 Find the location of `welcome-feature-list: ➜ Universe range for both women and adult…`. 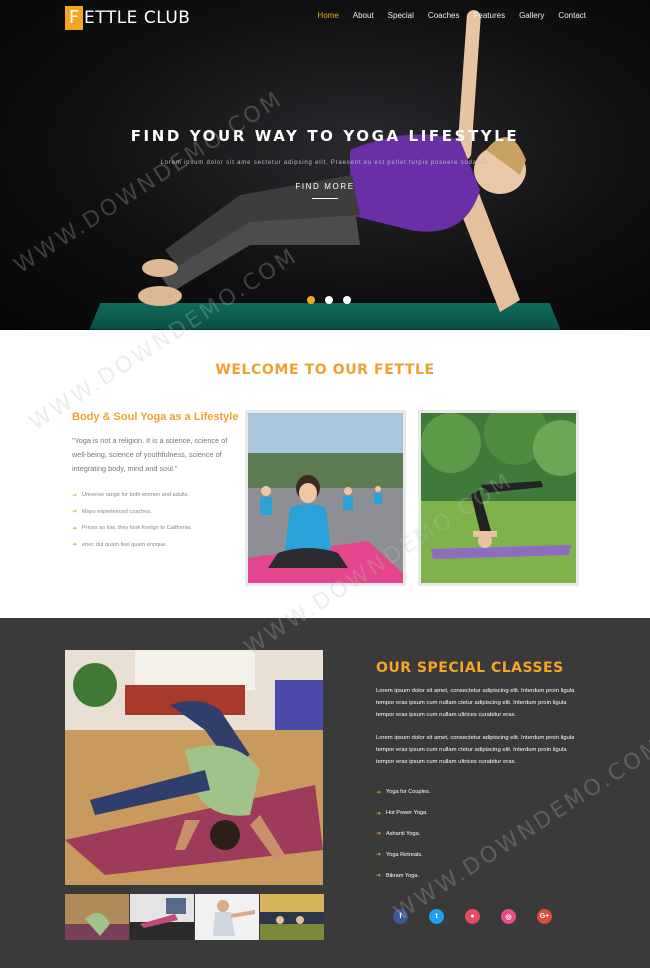

welcome-feature-list: ➜ Universe range for both women and adult… is located at coordinates (132, 520).